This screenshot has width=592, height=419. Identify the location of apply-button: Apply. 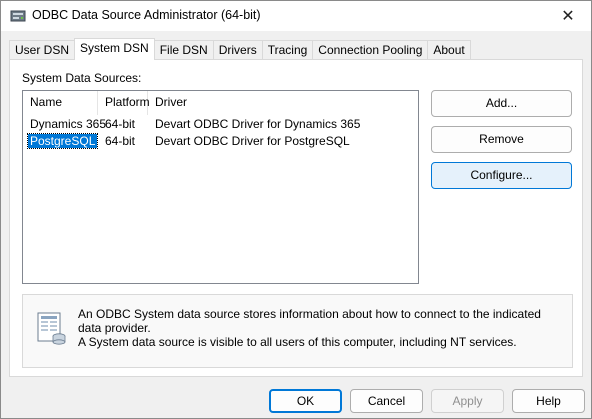
(467, 401).